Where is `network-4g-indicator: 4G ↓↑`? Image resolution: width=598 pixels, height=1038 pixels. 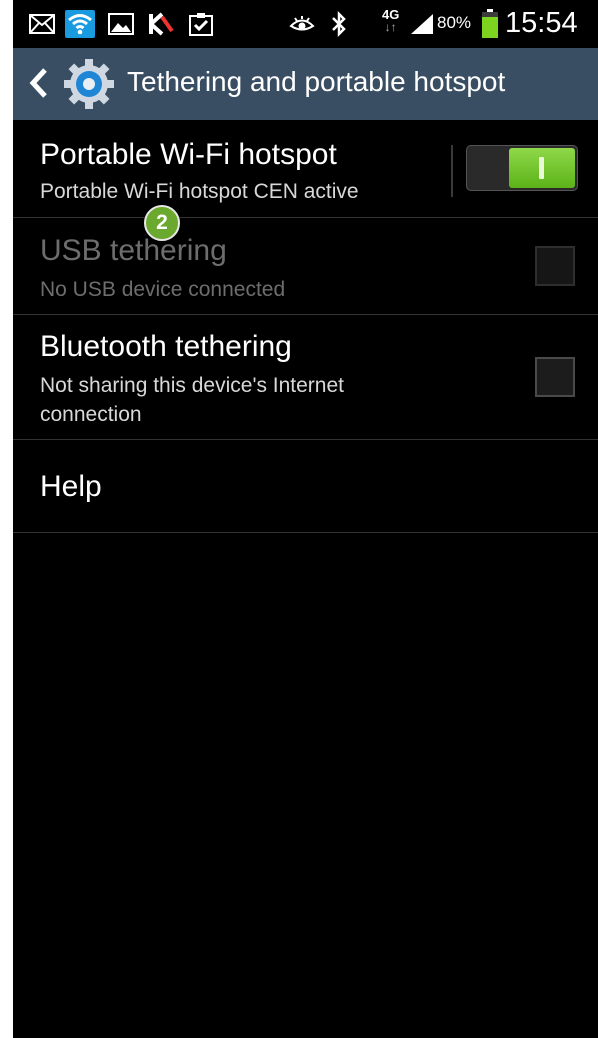
network-4g-indicator: 4G ↓↑ is located at coordinates (390, 21).